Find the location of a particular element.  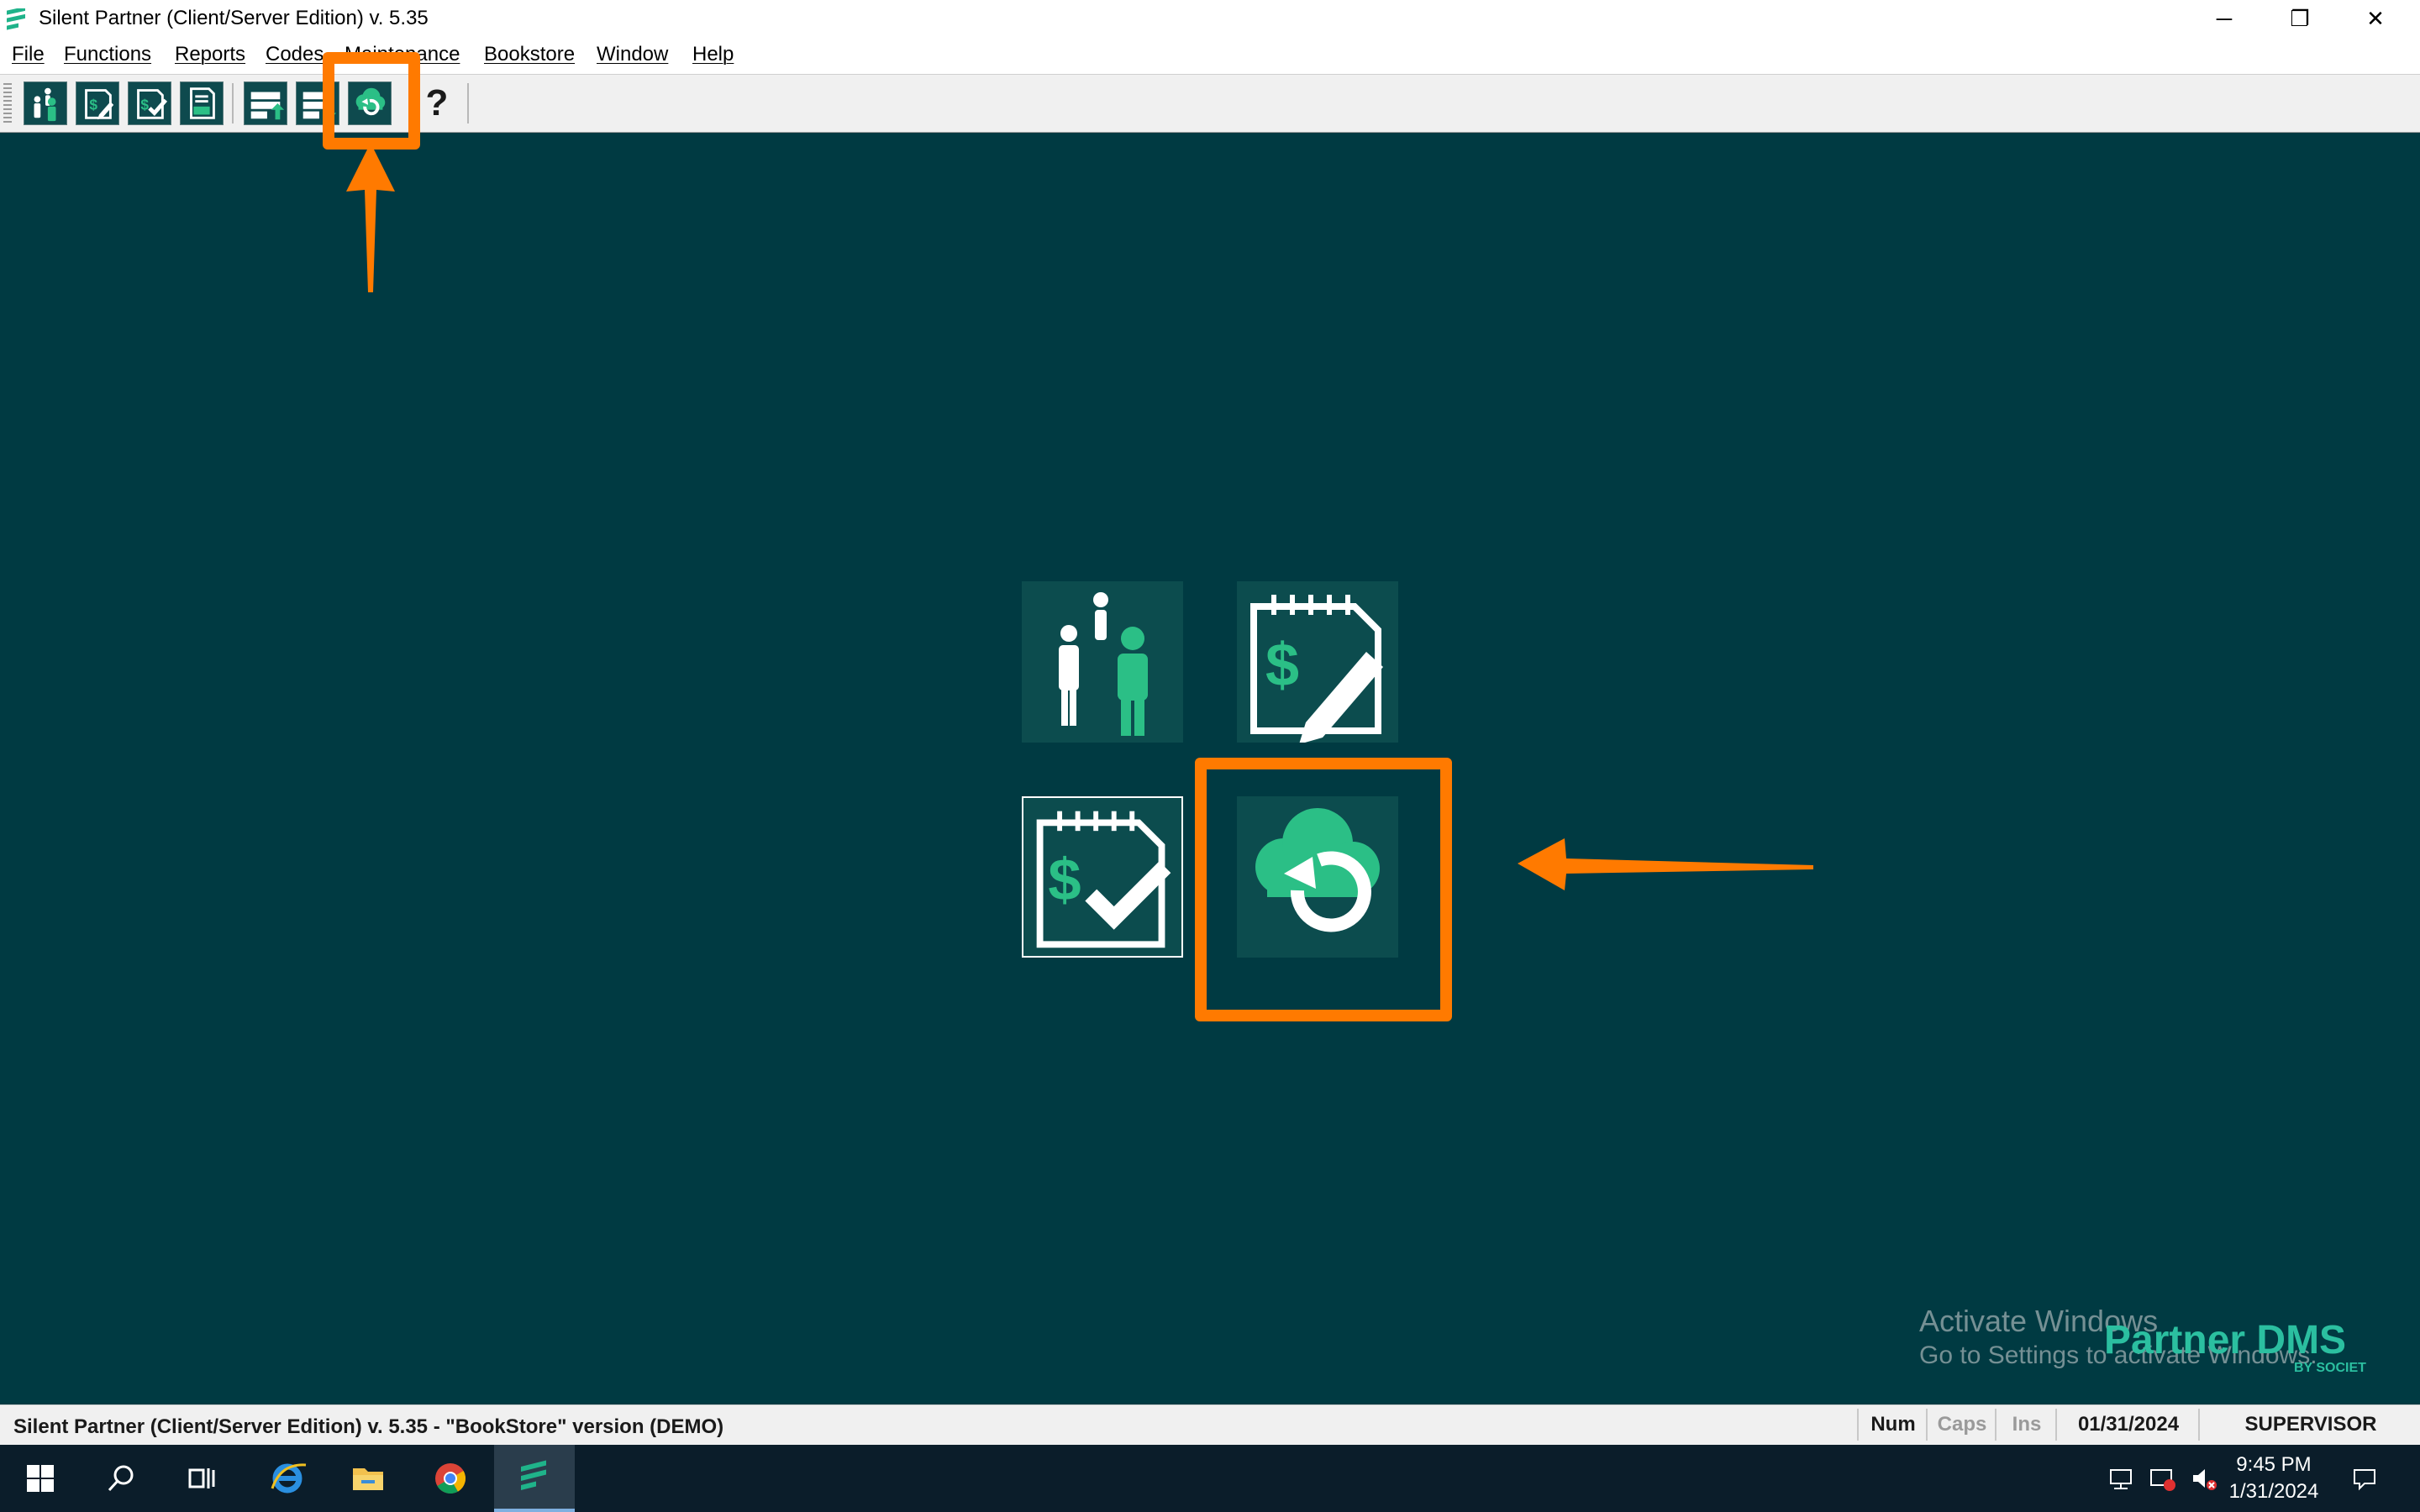

toolbar-server-download-button is located at coordinates (317, 103).